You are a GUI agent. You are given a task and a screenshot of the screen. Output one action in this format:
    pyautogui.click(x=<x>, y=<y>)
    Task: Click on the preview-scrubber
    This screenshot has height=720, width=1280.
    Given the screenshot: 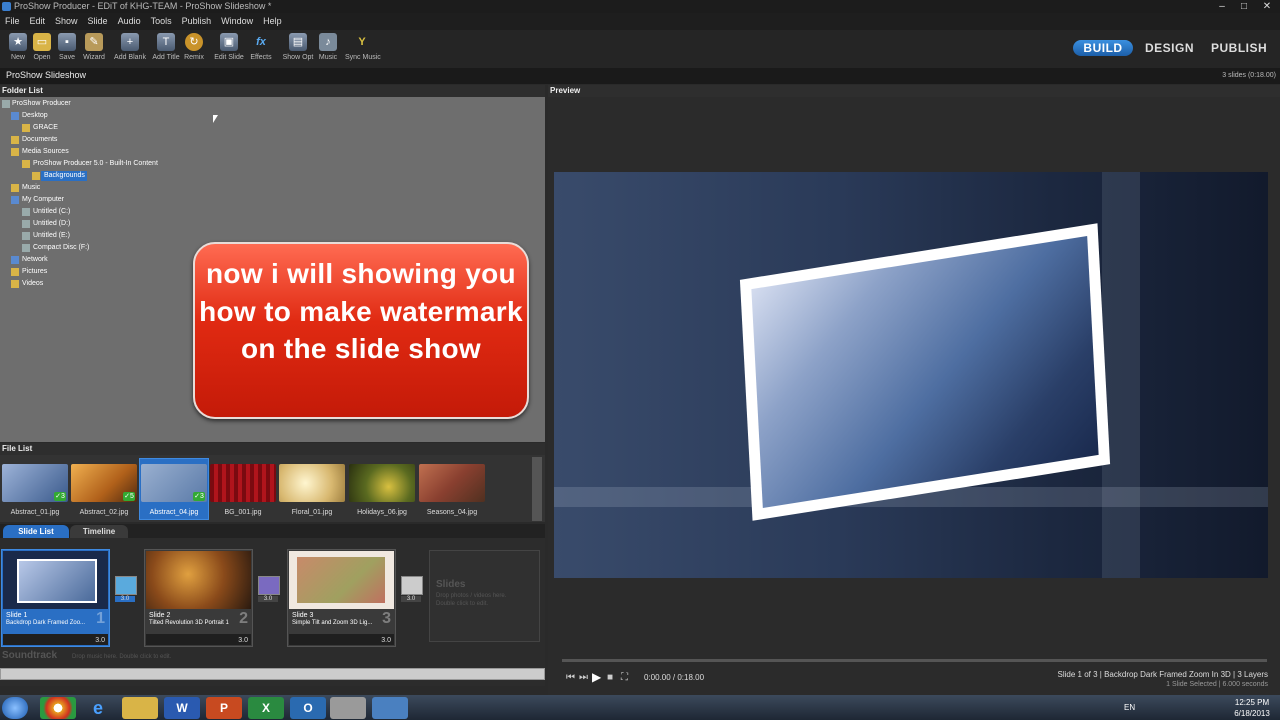 What is the action you would take?
    pyautogui.click(x=914, y=660)
    